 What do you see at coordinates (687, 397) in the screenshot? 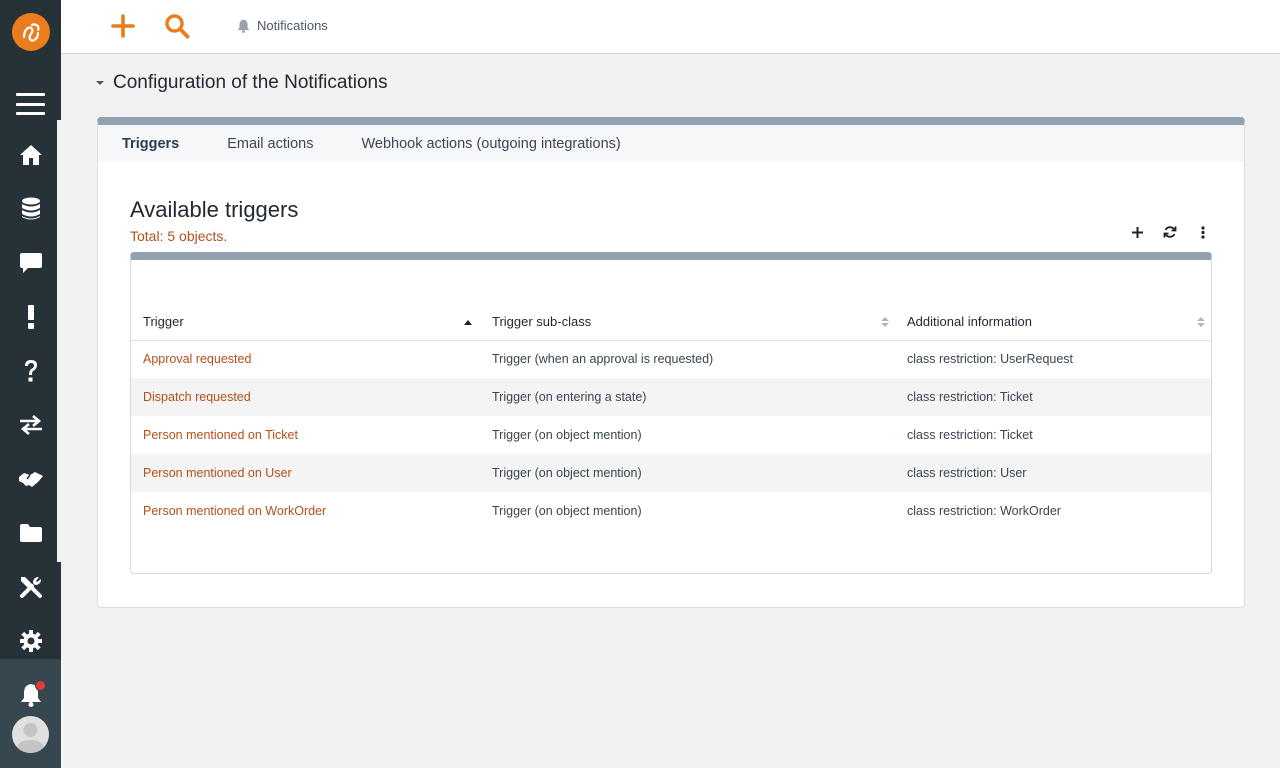
I see `trigger-subclass-cell: Trigger (on entering a state)` at bounding box center [687, 397].